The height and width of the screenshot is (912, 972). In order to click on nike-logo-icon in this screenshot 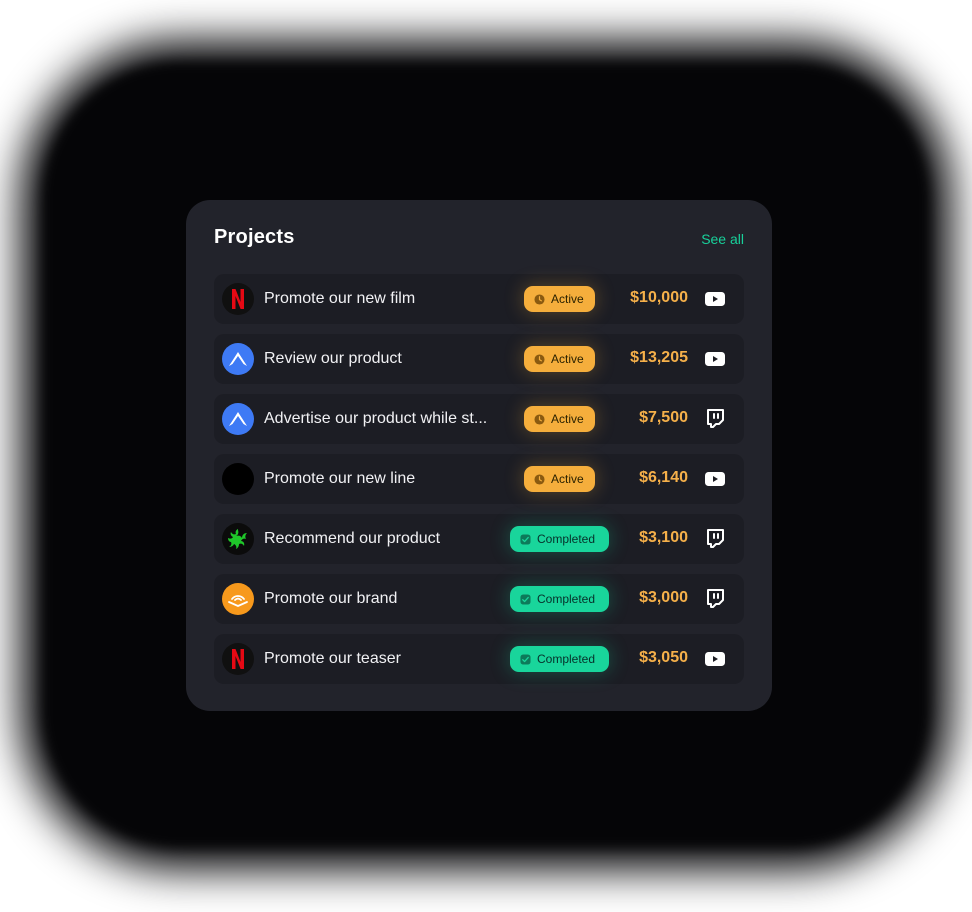, I will do `click(238, 479)`.